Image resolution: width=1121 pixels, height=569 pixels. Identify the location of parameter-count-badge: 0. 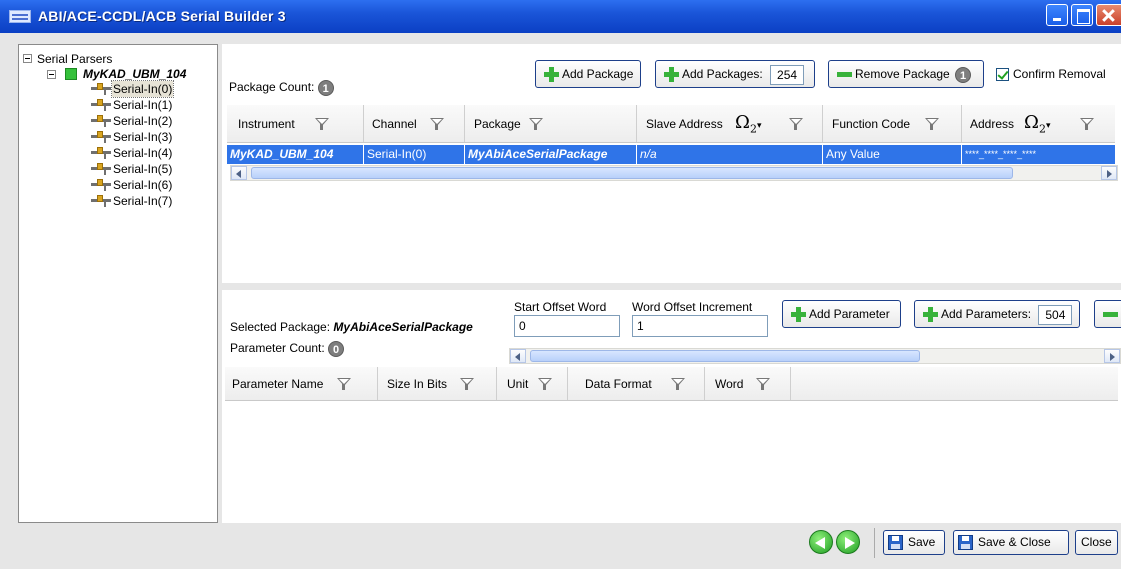
(336, 349).